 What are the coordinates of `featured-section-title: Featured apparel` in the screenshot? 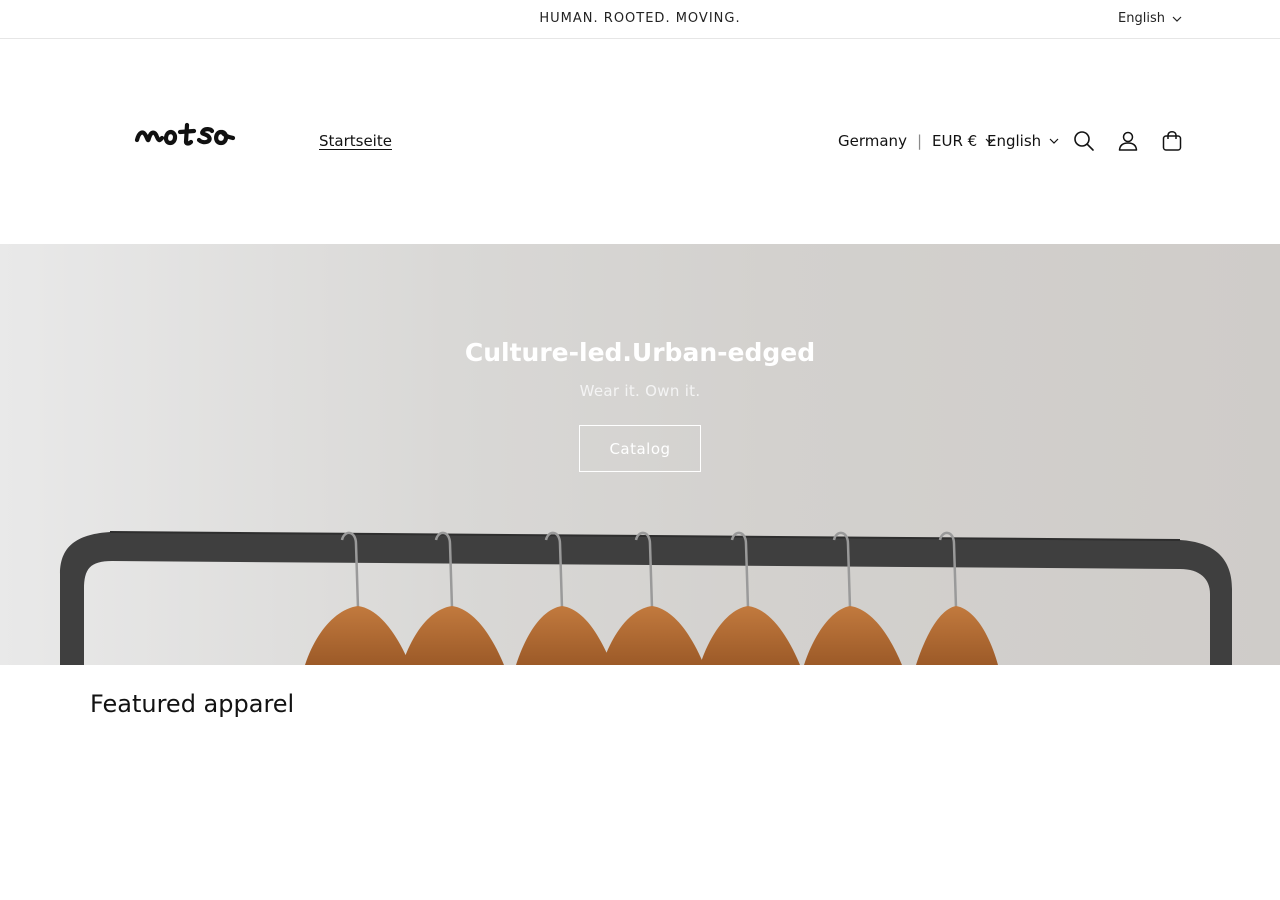 It's located at (192, 704).